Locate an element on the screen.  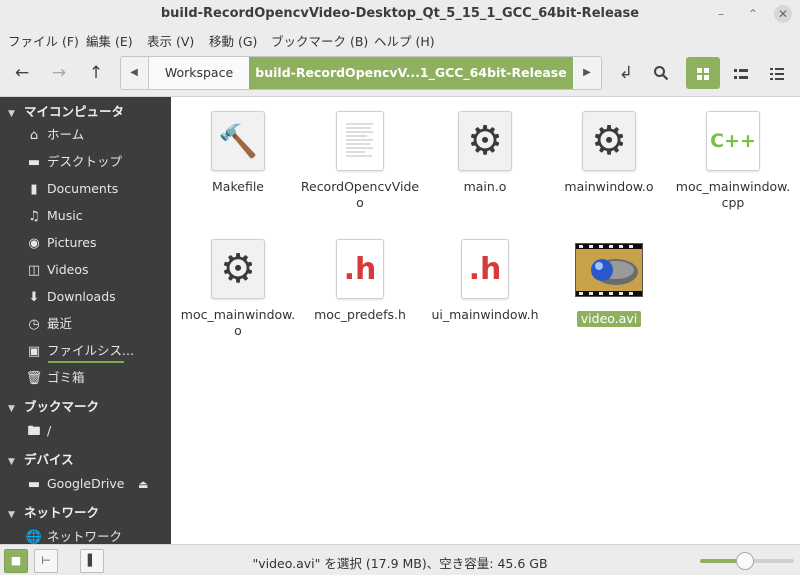
breadcrumb-left-arrow: ◀ is located at coordinates (134, 73).